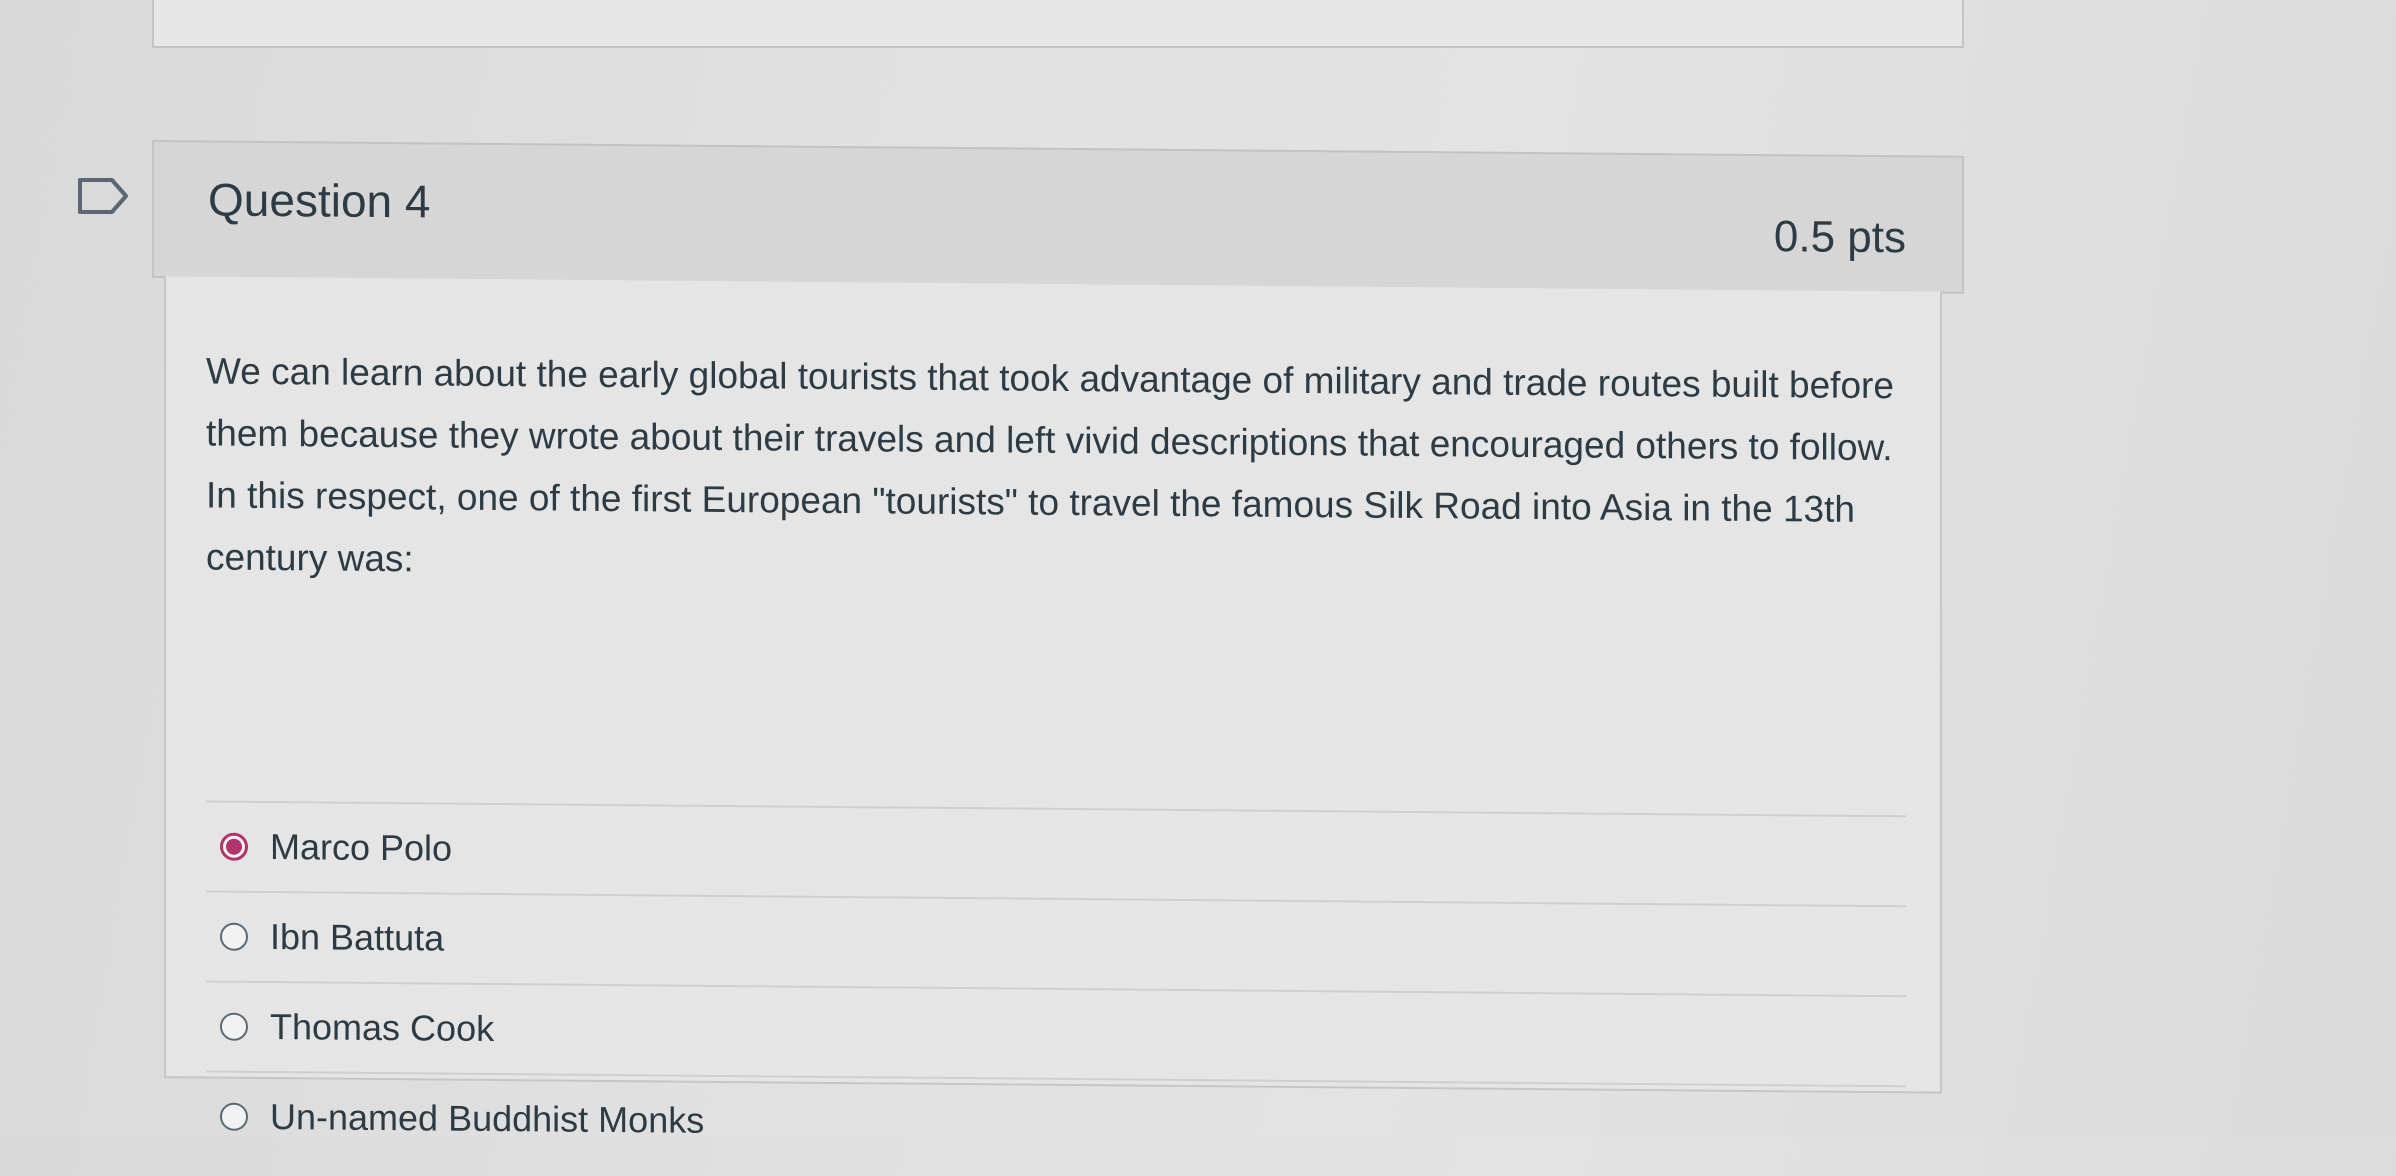 The width and height of the screenshot is (2396, 1176). I want to click on answer-option-buddhist-monks: Un-named Buddhist Monks, so click(1056, 1123).